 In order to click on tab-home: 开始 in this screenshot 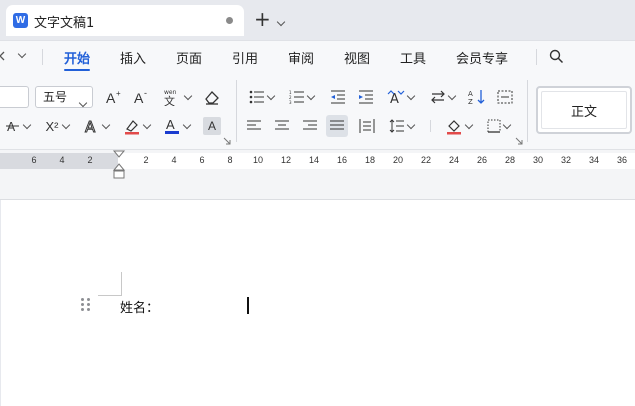, I will do `click(77, 57)`.